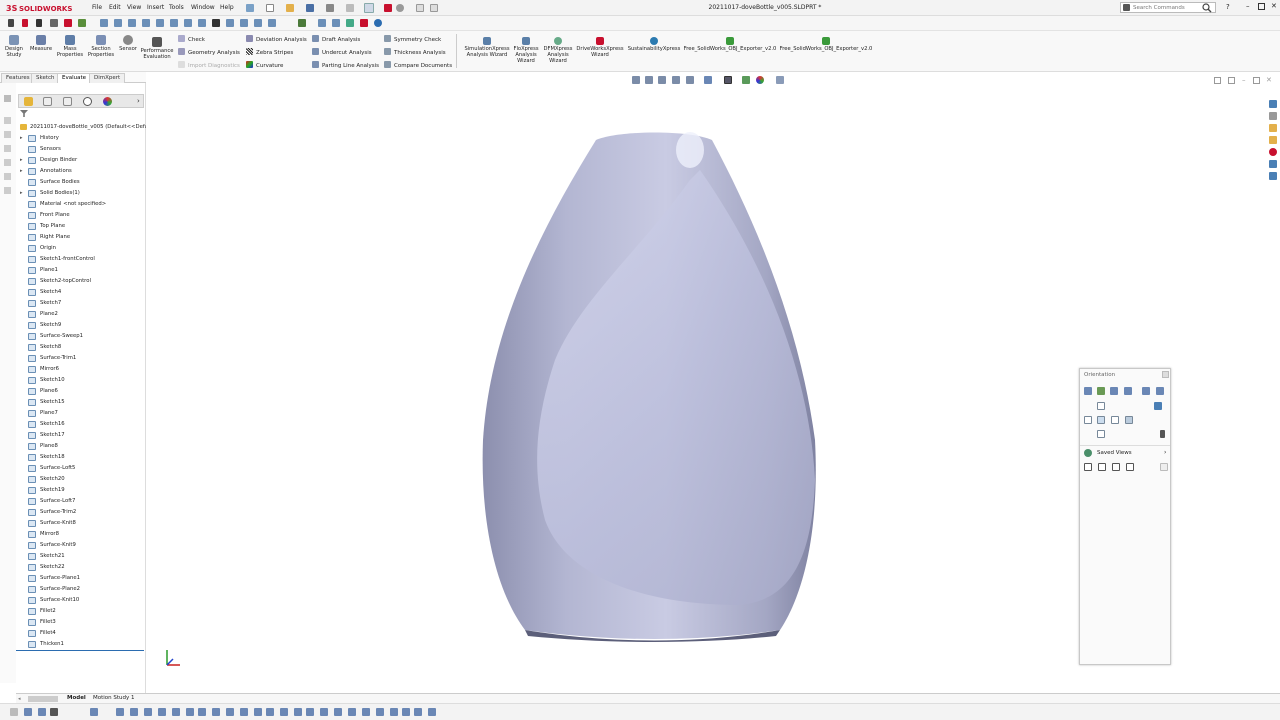 The width and height of the screenshot is (1280, 720). What do you see at coordinates (1101, 420) in the screenshot?
I see `front-view-icon` at bounding box center [1101, 420].